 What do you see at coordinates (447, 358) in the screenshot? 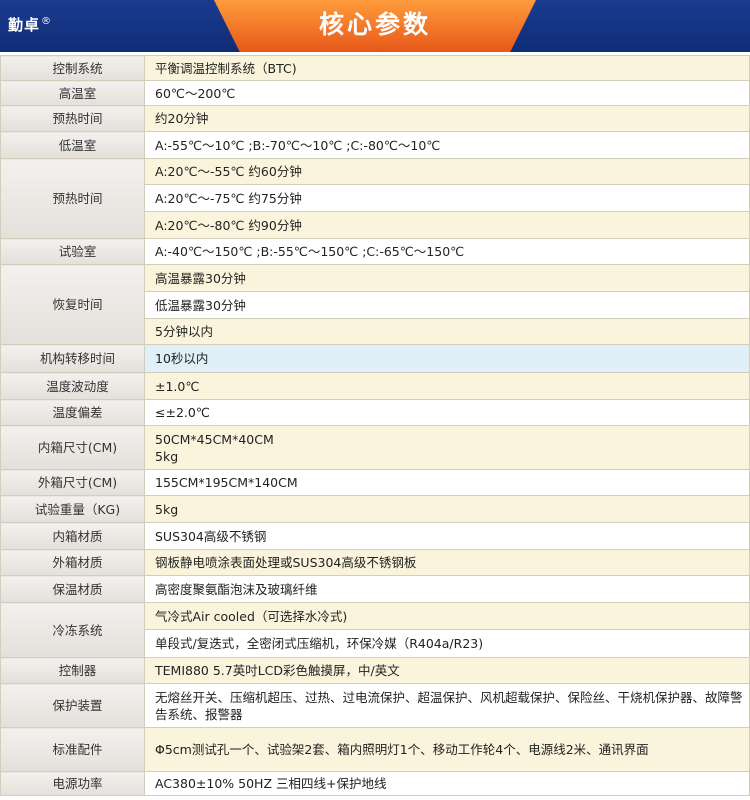
I see `param-value: 10秒以内` at bounding box center [447, 358].